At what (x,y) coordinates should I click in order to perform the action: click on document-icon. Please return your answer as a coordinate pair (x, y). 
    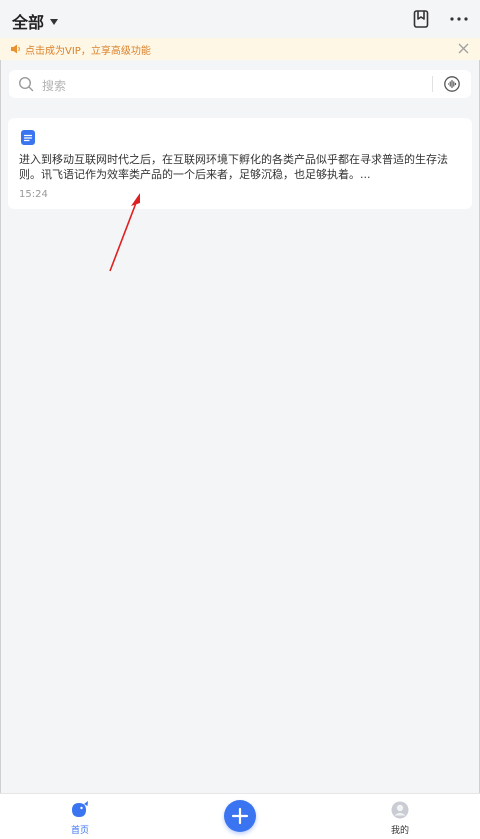
    Looking at the image, I should click on (28, 137).